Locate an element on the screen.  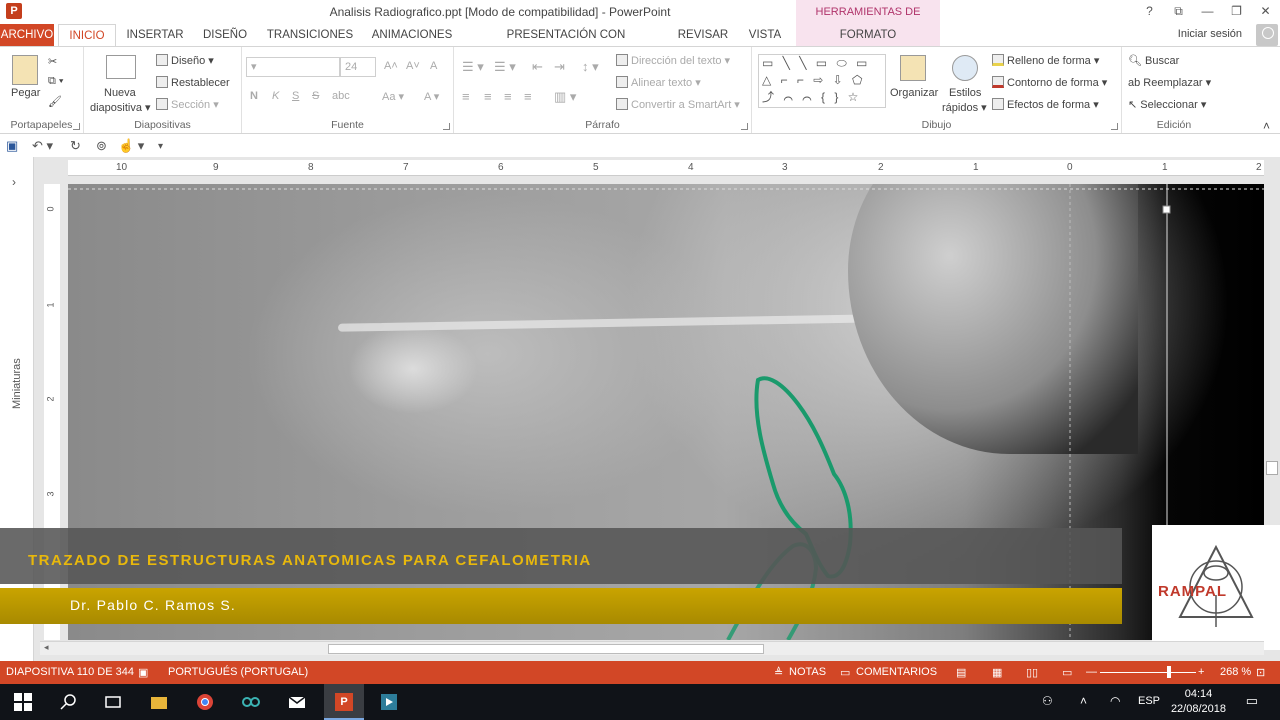
font-size-combo: 24 is located at coordinates (358, 67).